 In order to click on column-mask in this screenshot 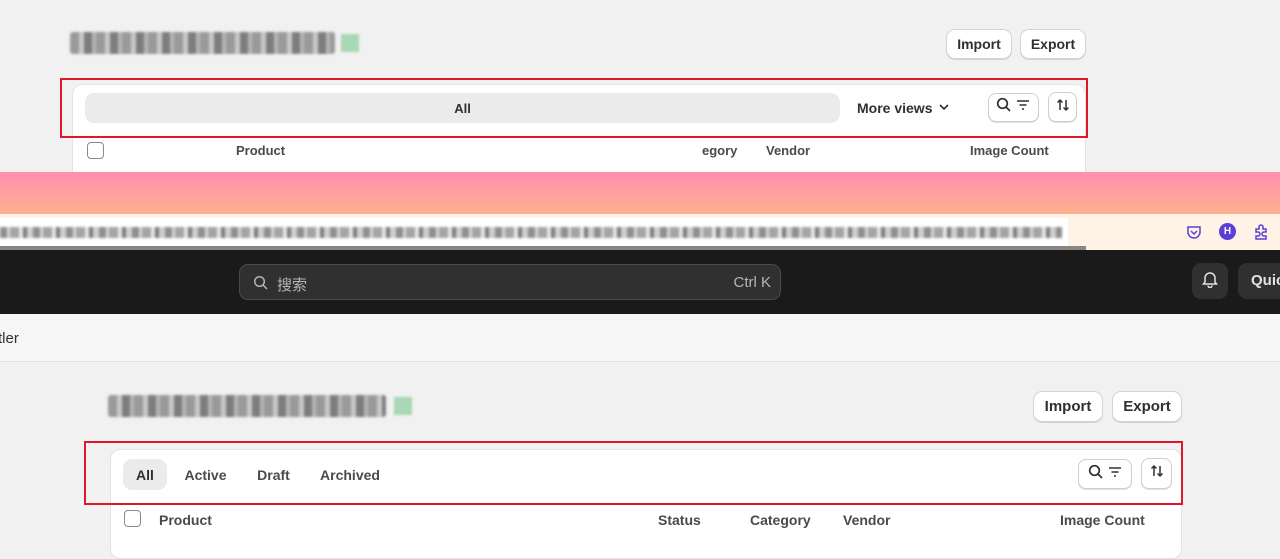, I will do `click(171, 153)`.